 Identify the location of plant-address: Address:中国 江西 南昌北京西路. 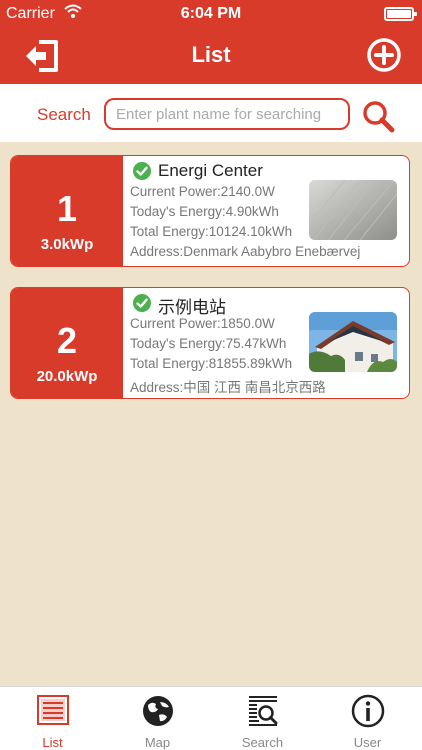
(228, 387).